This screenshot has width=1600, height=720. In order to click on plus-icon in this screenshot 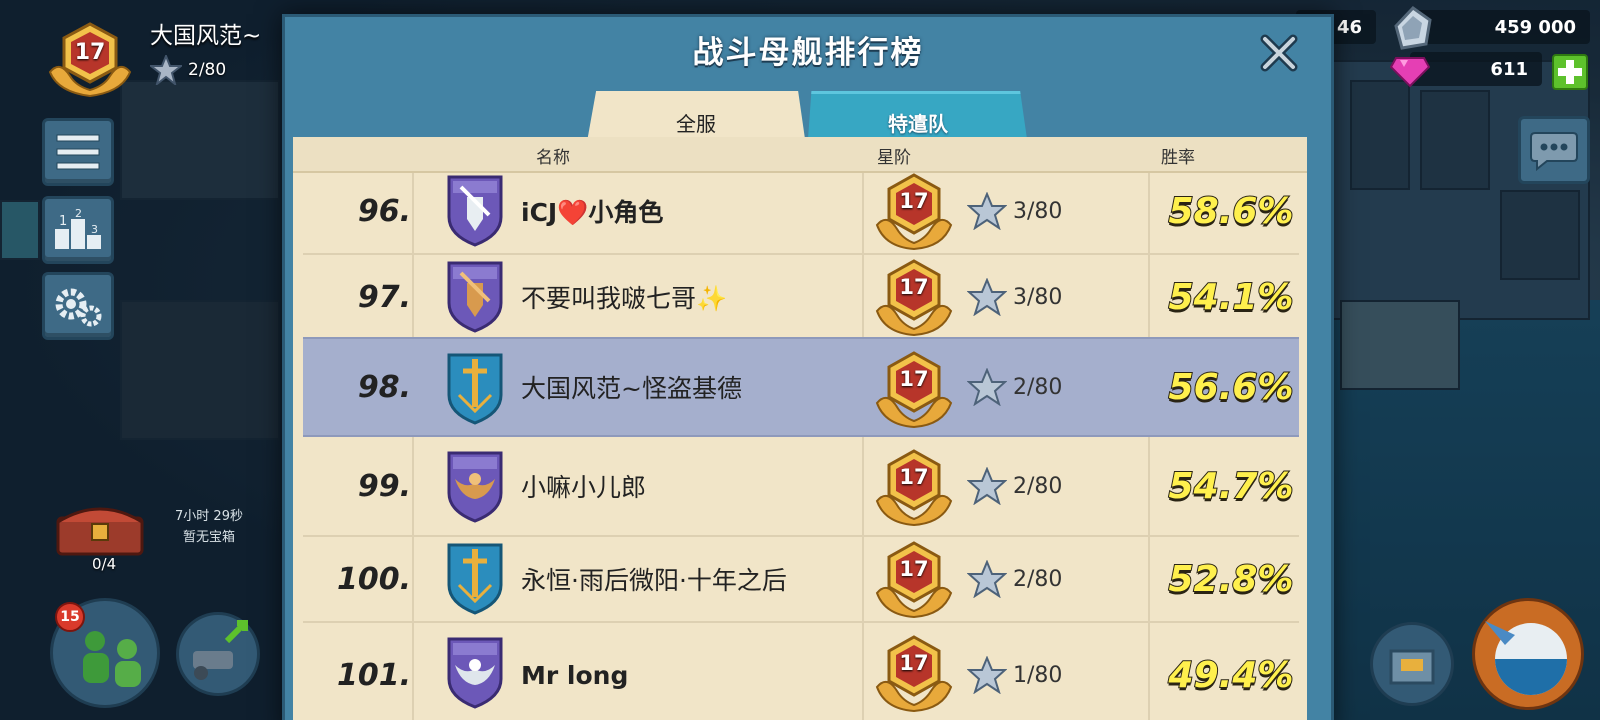, I will do `click(1570, 72)`.